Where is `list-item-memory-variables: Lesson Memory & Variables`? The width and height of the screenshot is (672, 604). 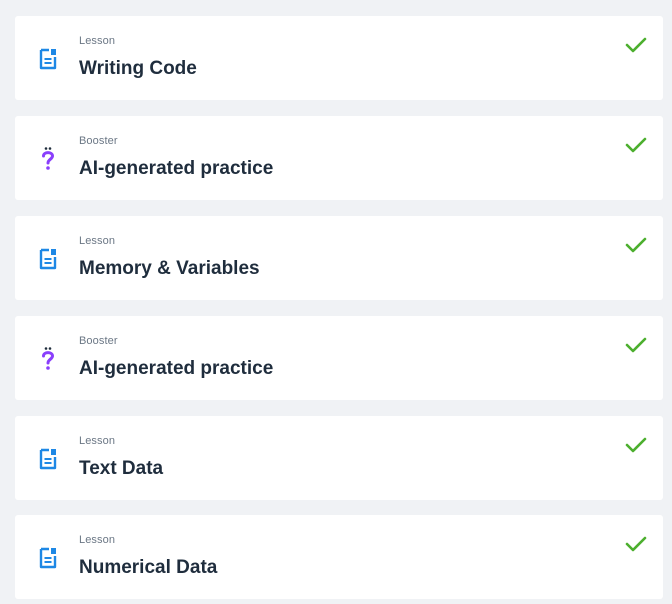
list-item-memory-variables: Lesson Memory & Variables is located at coordinates (339, 258).